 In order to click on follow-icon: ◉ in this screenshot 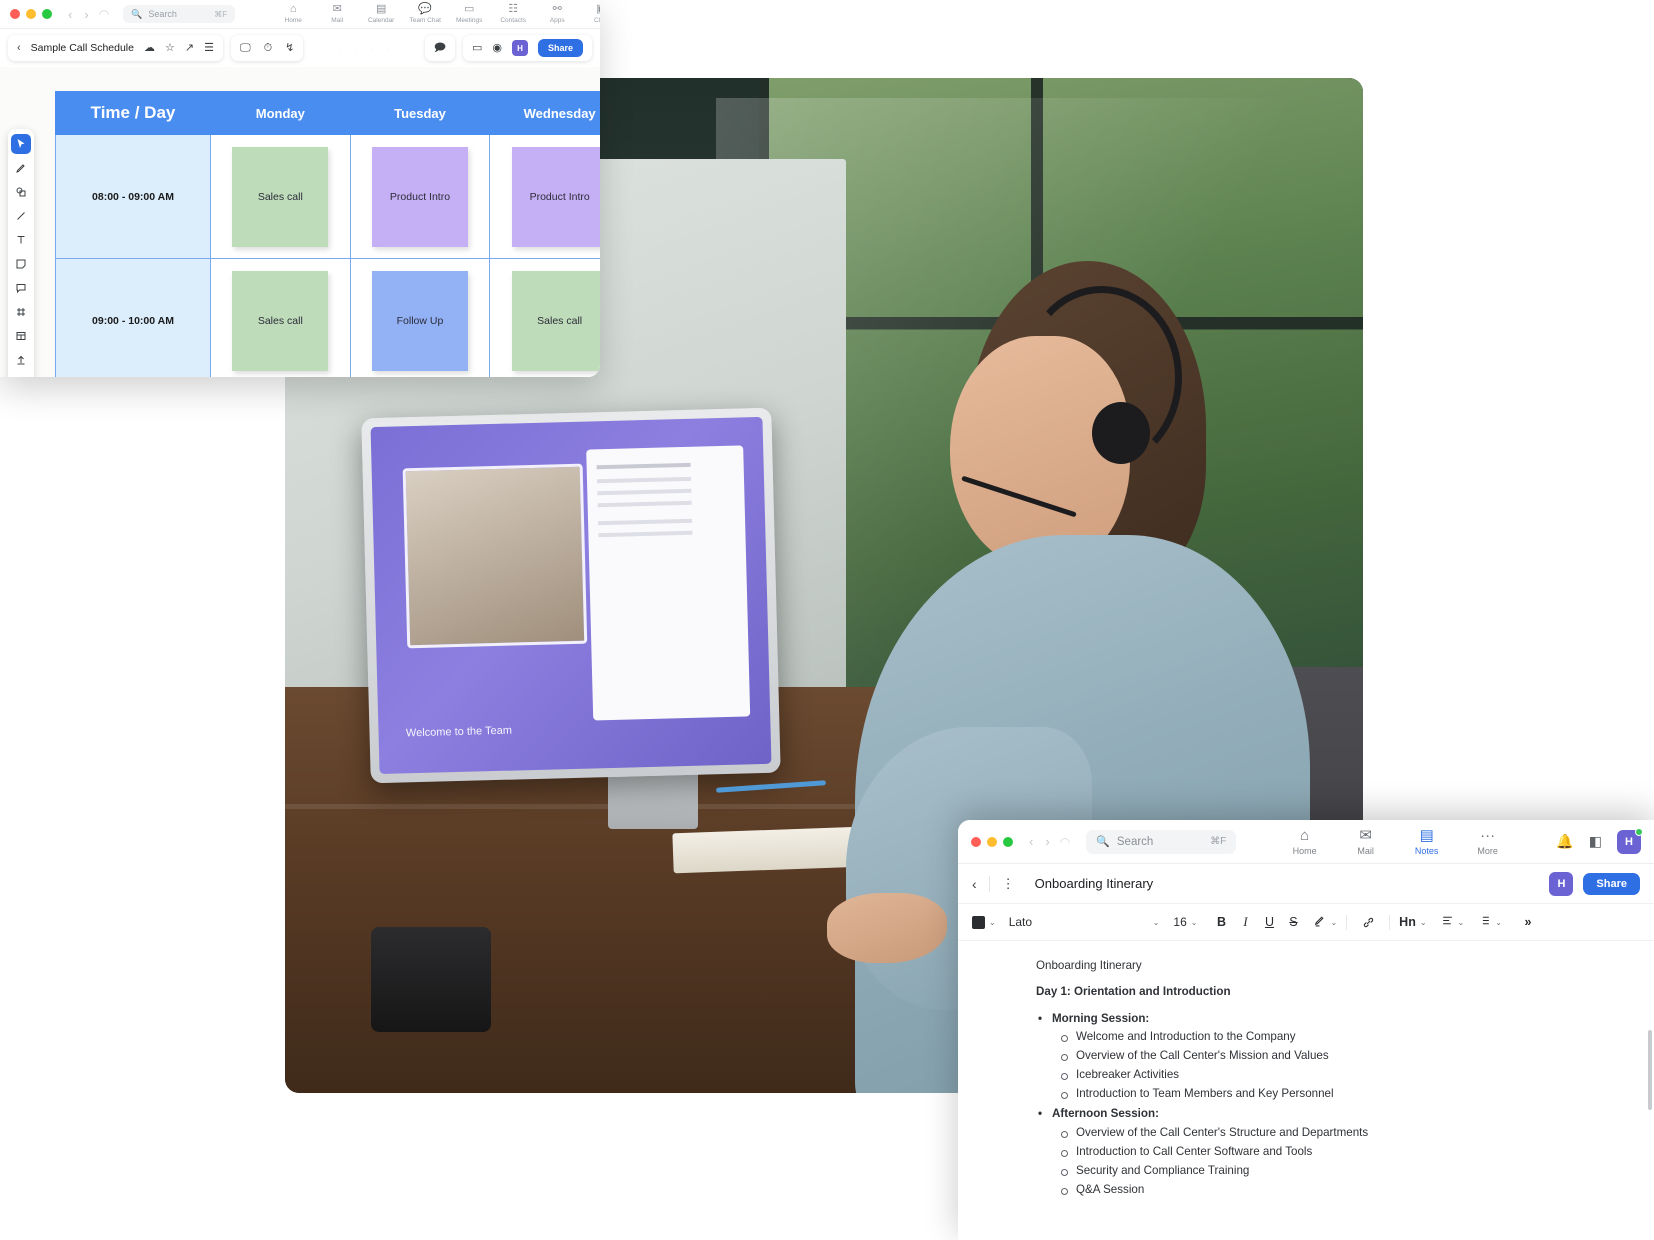, I will do `click(497, 48)`.